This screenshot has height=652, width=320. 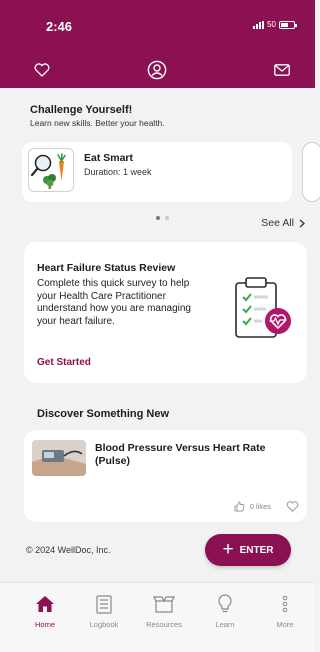 I want to click on tab-more-label: More, so click(x=285, y=624).